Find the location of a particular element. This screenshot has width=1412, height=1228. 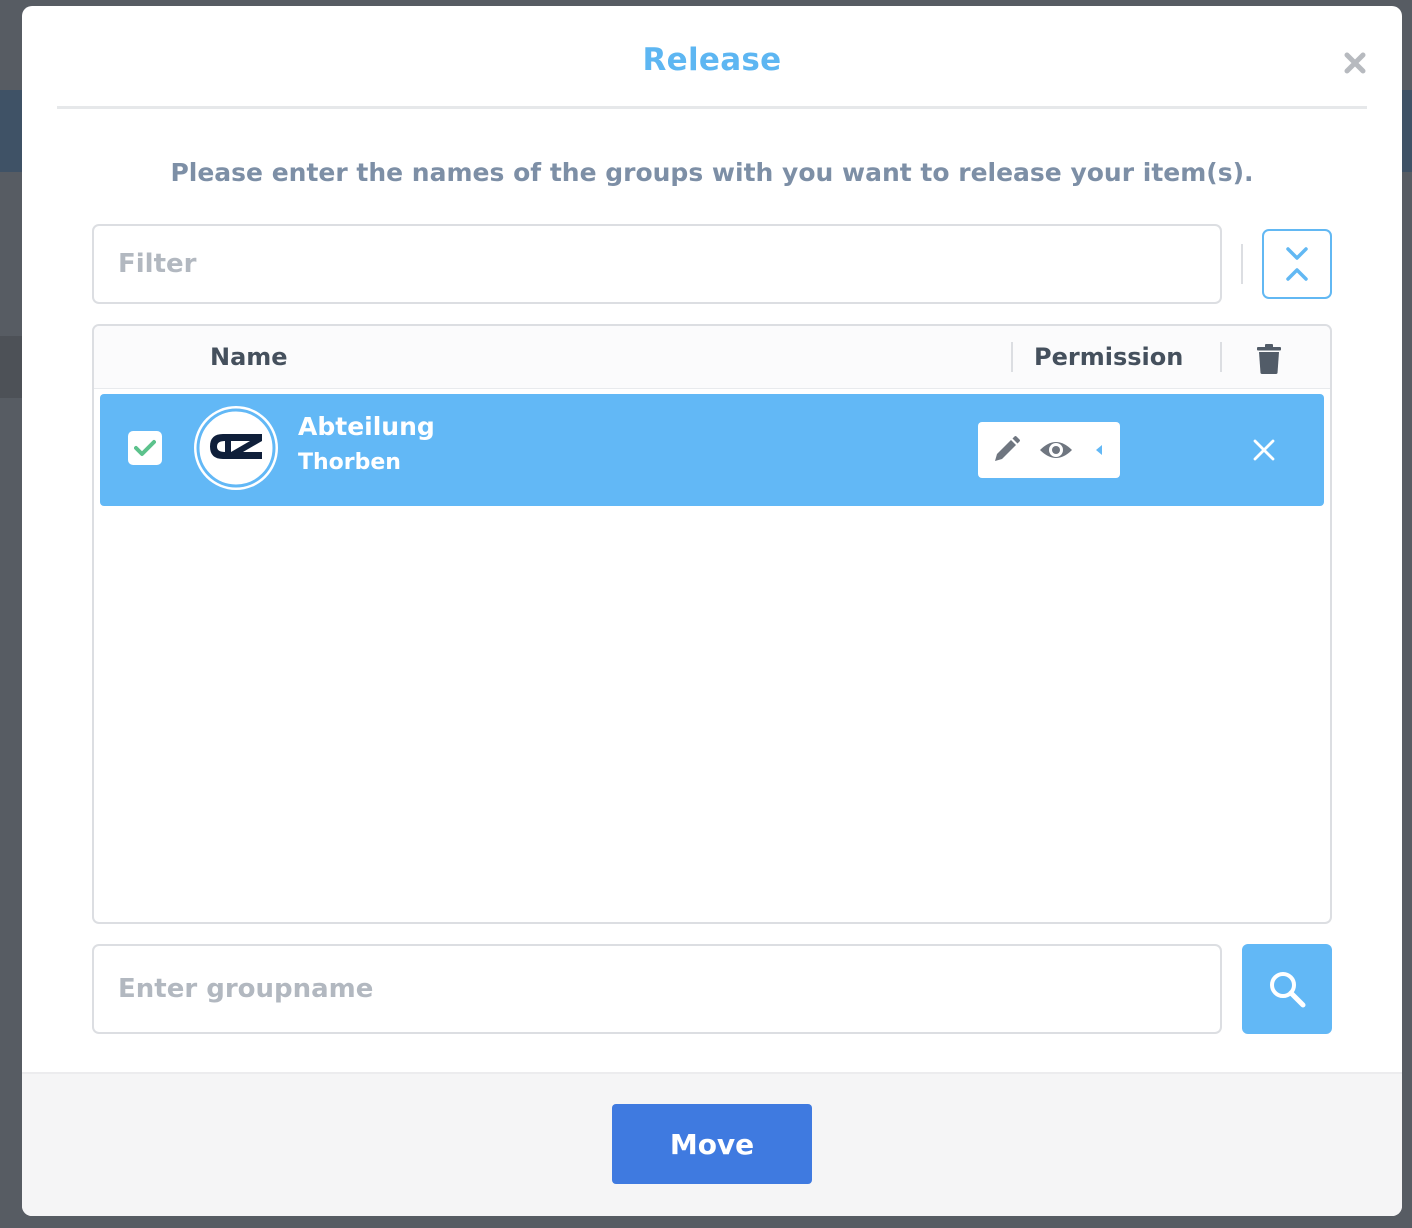

x-icon is located at coordinates (1264, 452).